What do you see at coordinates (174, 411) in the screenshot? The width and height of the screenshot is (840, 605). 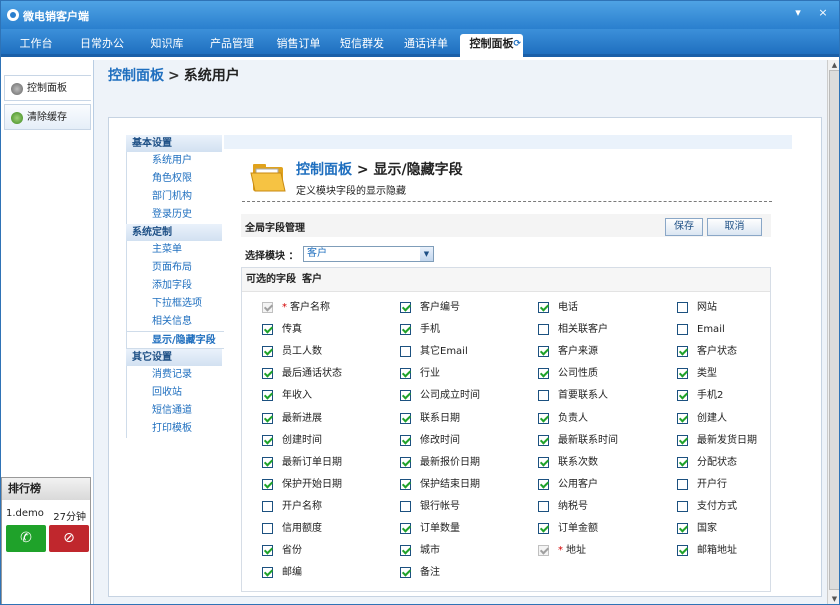 I see `submenu-item: 短信通道` at bounding box center [174, 411].